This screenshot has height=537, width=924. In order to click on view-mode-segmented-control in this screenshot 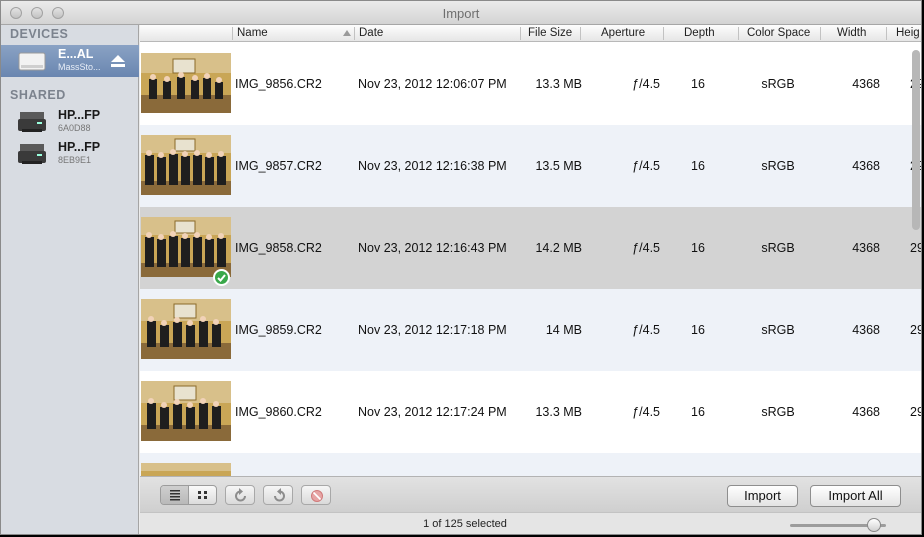, I will do `click(188, 495)`.